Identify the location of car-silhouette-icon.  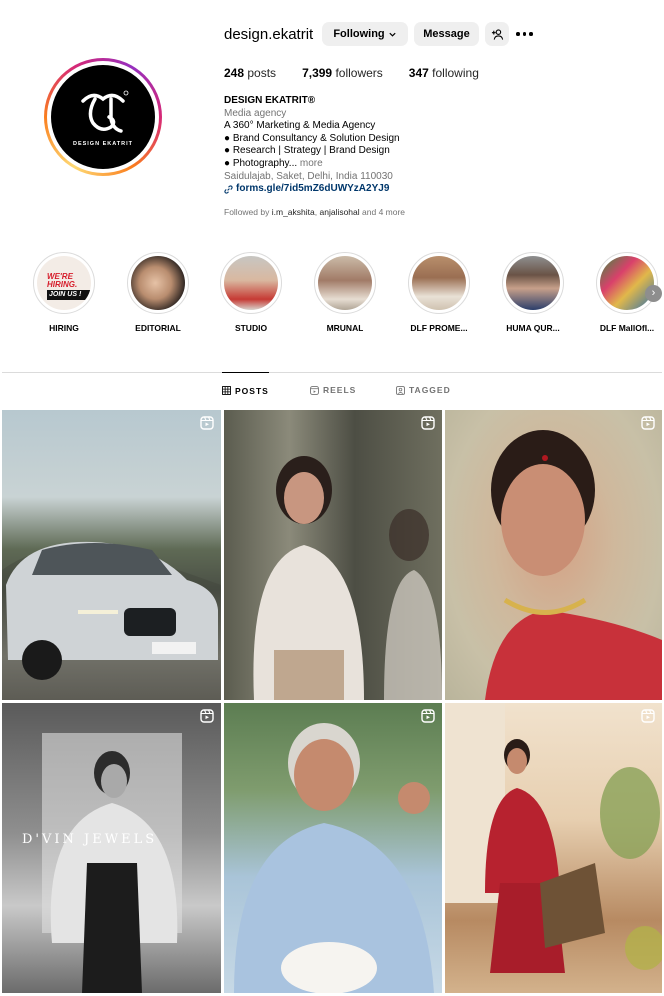
(111, 620).